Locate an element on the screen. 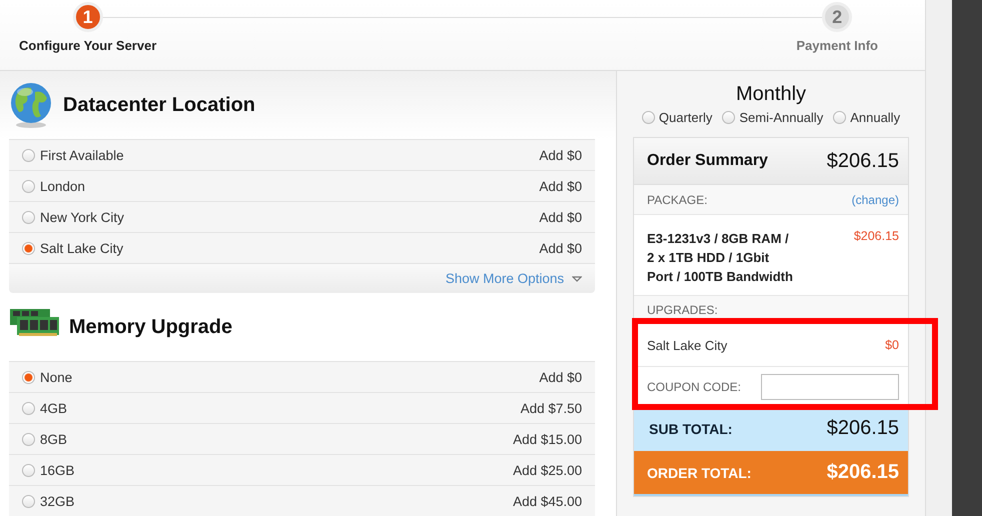  step-number: 2 is located at coordinates (837, 17).